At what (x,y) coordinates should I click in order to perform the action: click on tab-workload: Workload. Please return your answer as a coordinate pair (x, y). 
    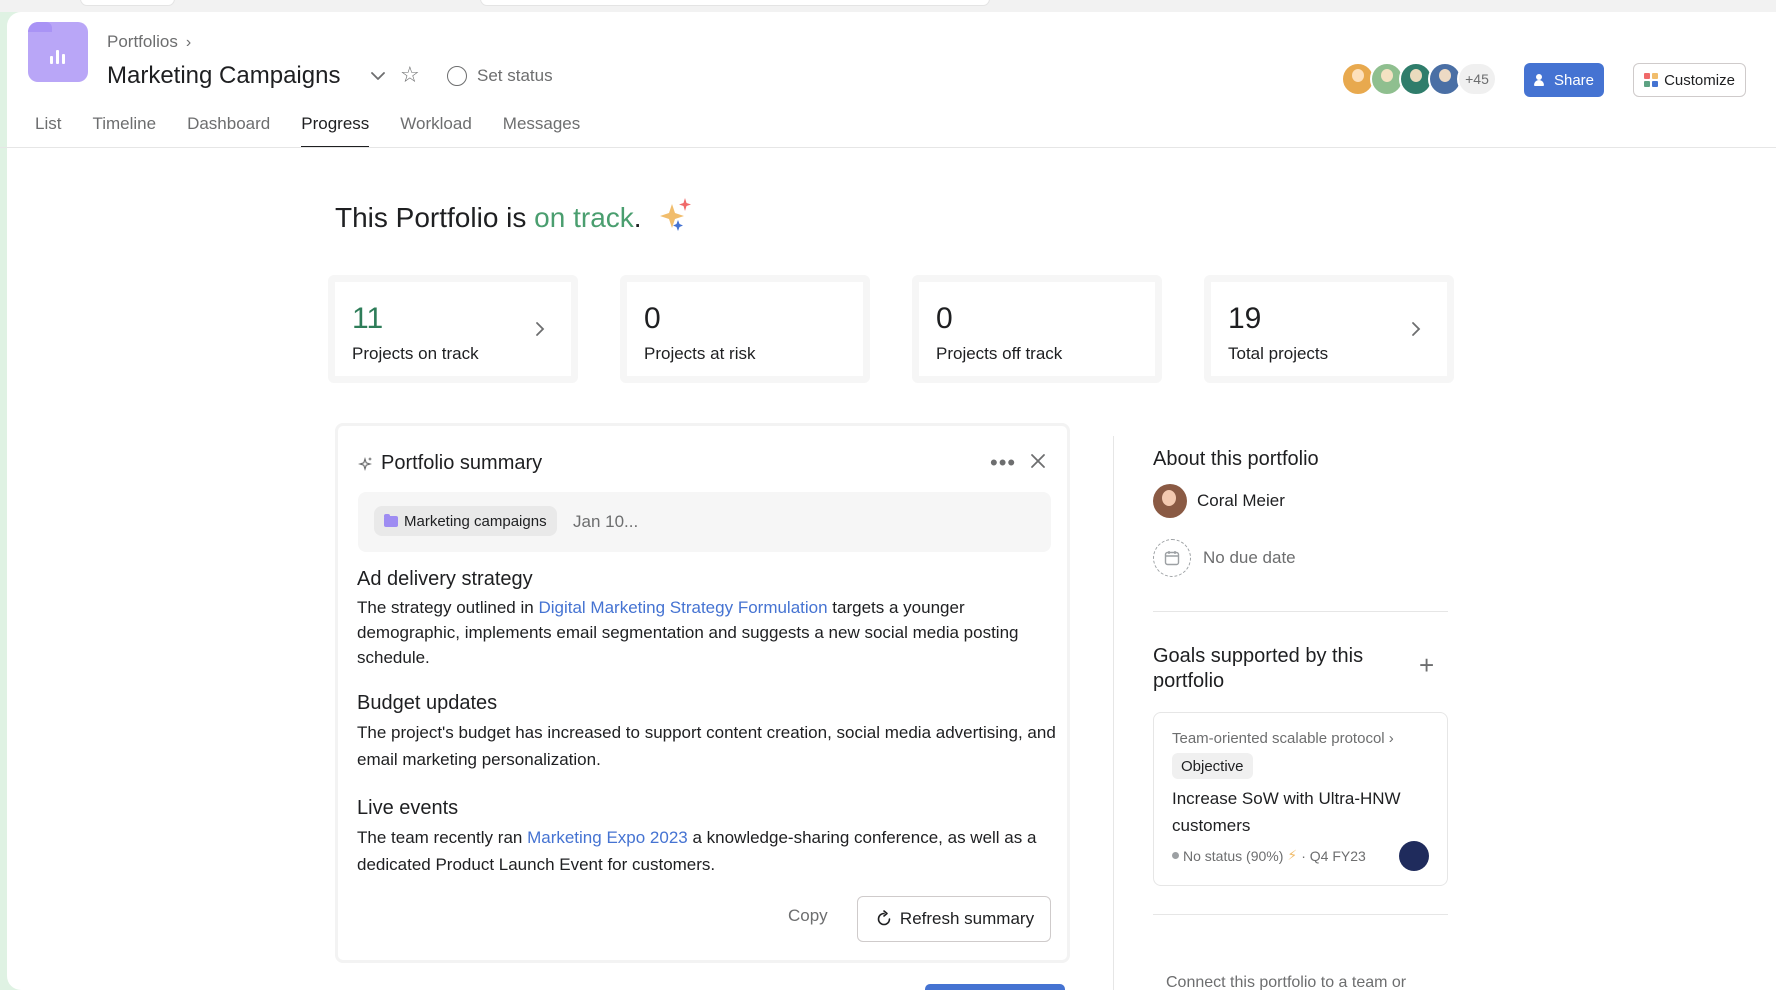
    Looking at the image, I should click on (436, 130).